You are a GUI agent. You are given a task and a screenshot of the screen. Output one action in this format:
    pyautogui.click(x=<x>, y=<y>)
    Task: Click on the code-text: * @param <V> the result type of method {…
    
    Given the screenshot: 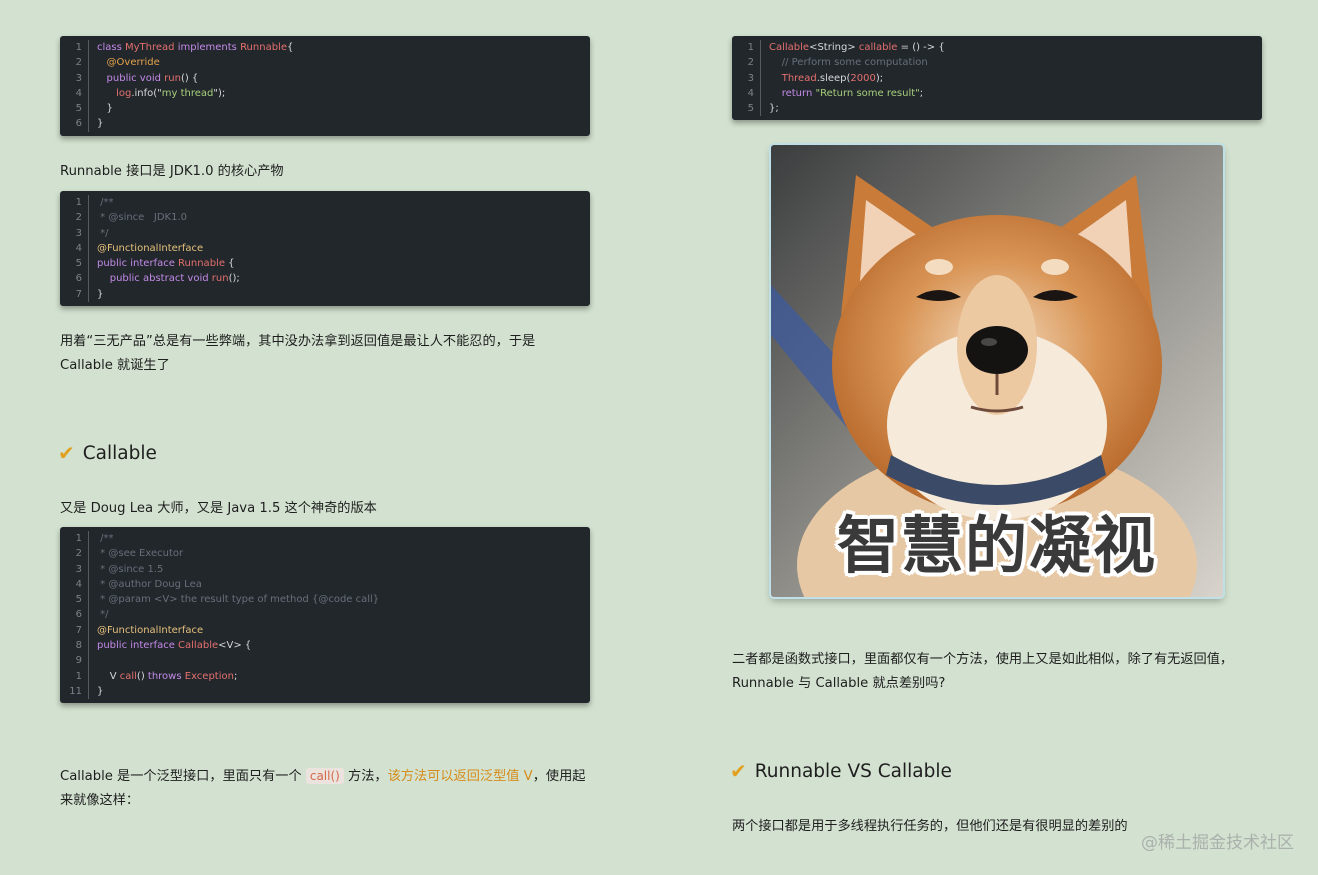 What is the action you would take?
    pyautogui.click(x=234, y=599)
    